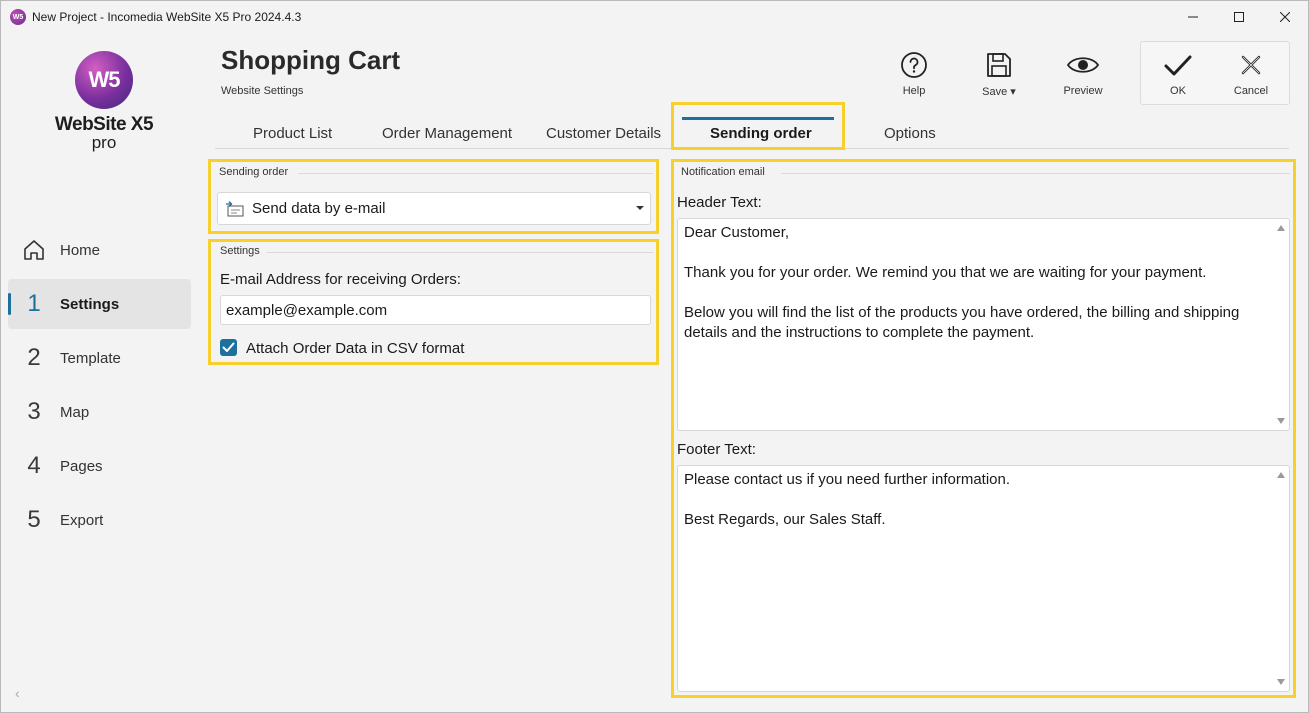  I want to click on minimize-button, so click(1193, 17).